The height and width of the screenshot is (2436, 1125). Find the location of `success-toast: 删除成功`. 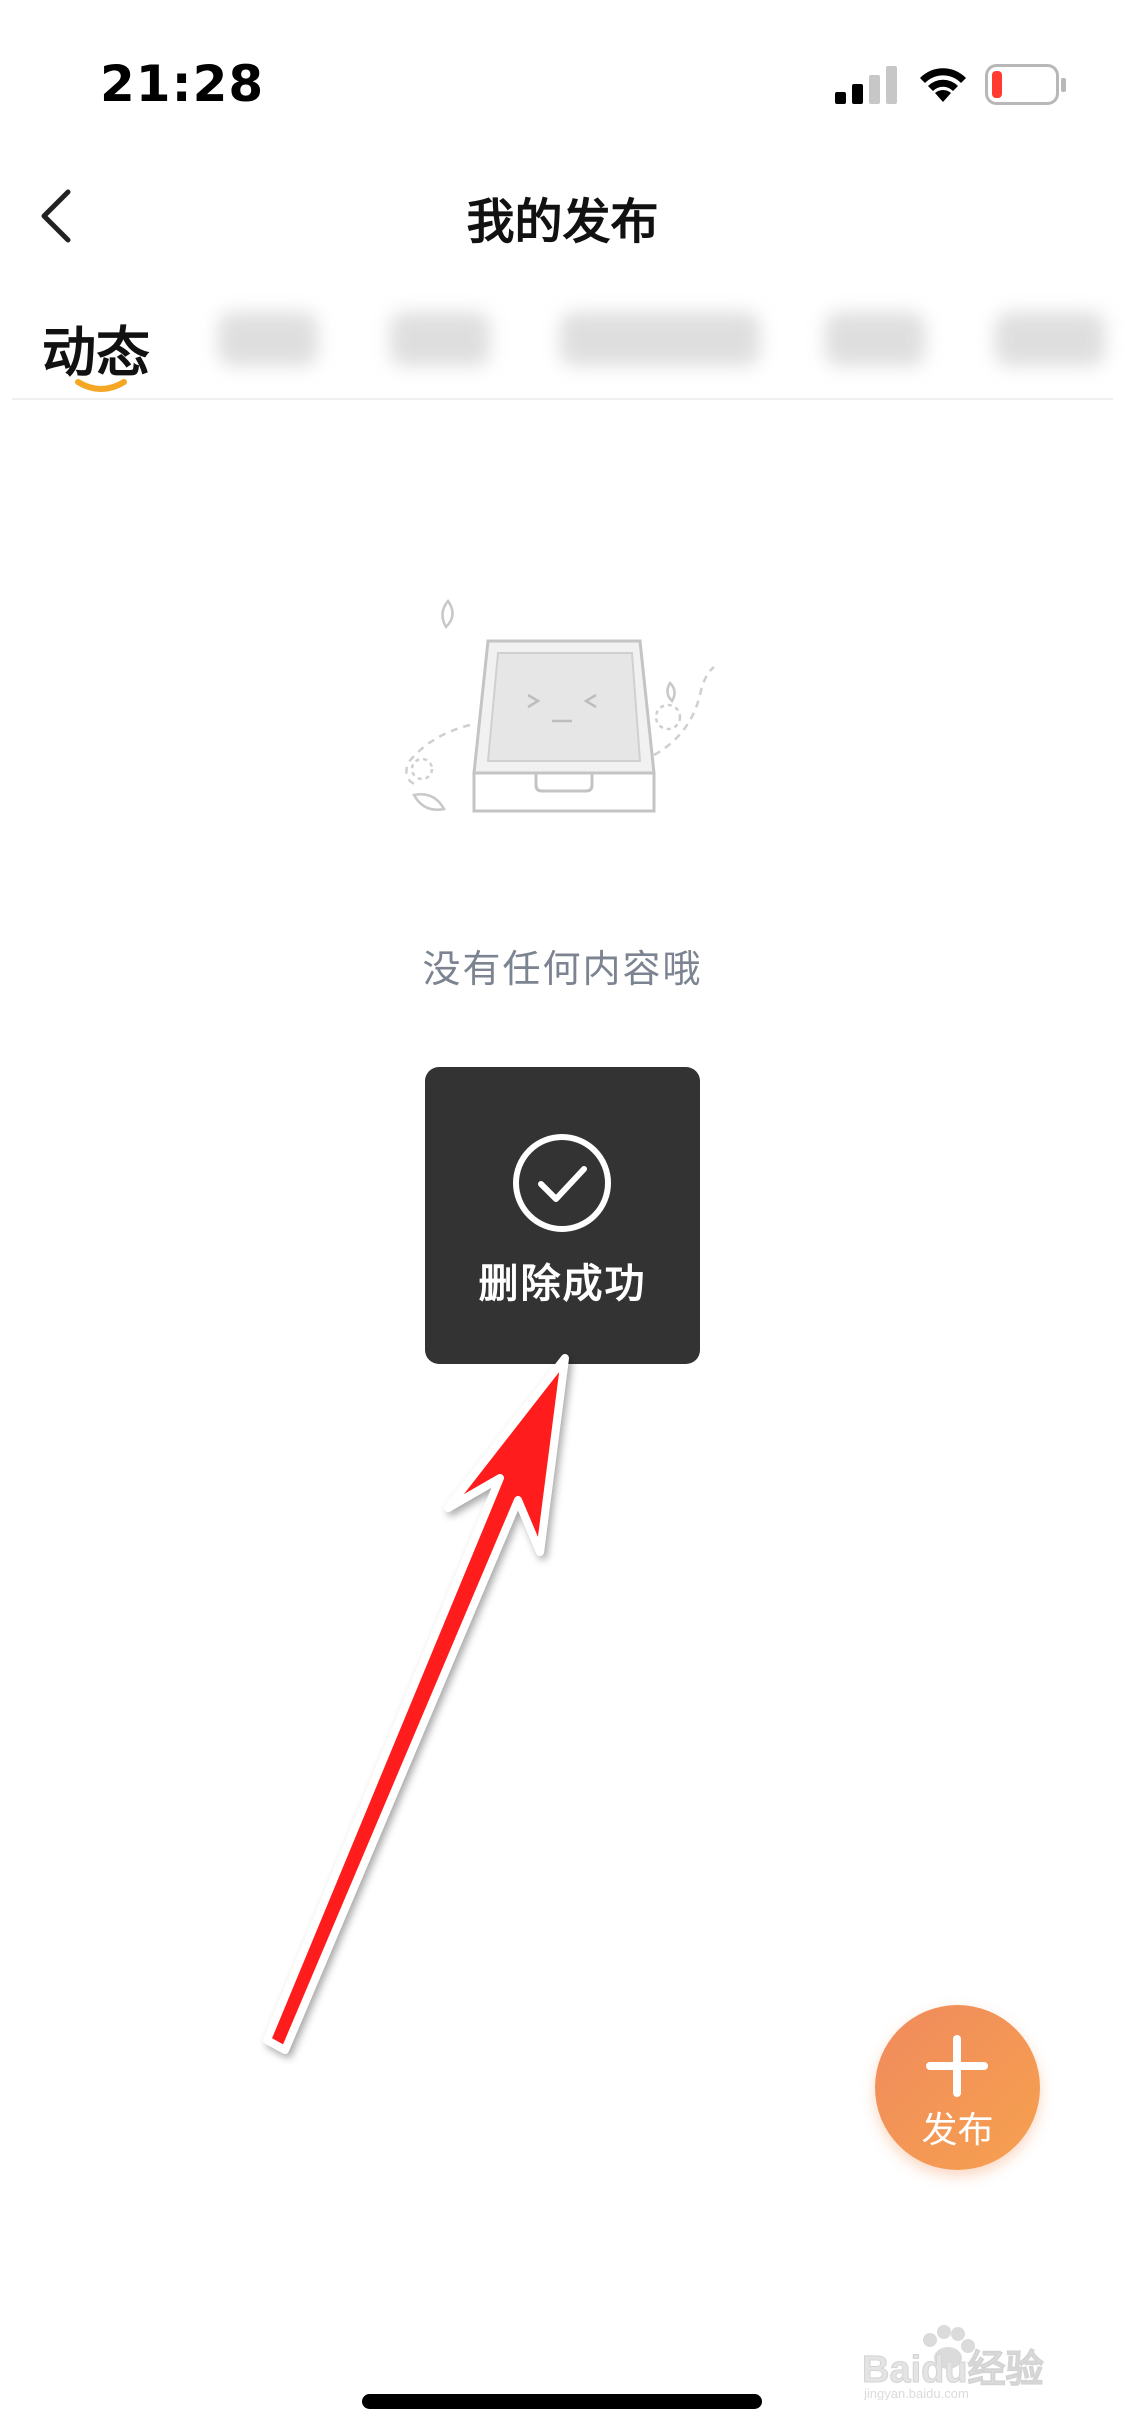

success-toast: 删除成功 is located at coordinates (562, 1215).